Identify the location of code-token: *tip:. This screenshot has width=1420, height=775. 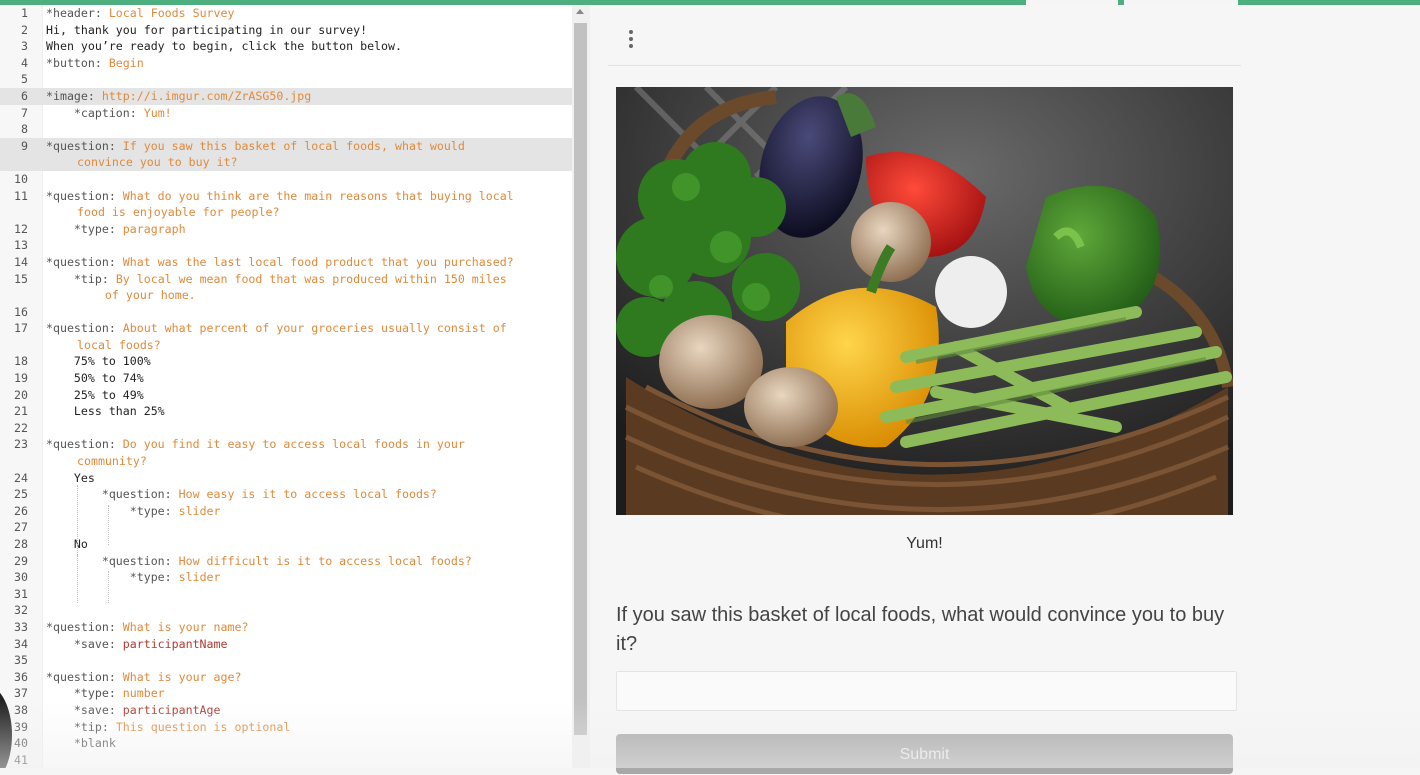
(81, 278).